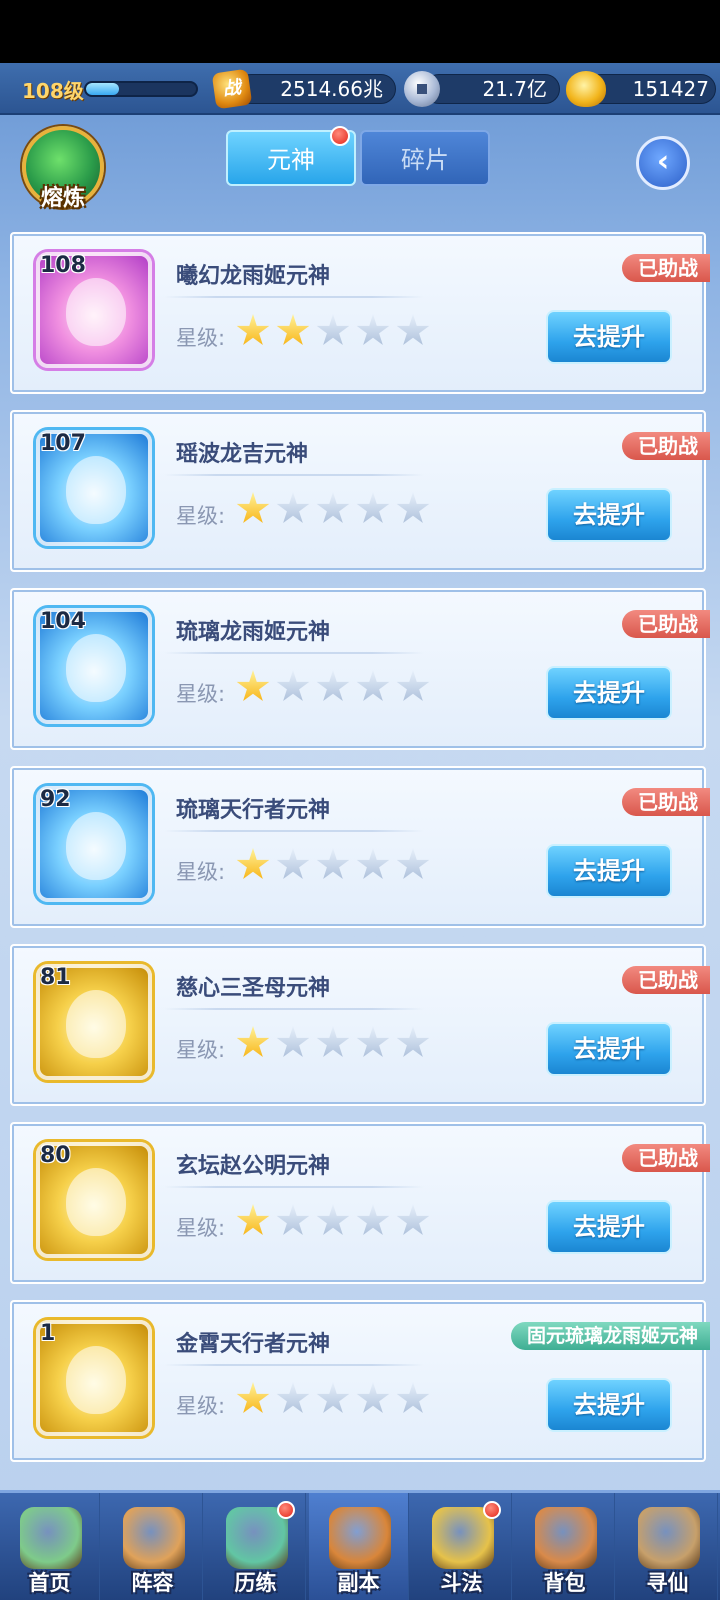 The height and width of the screenshot is (1600, 720). What do you see at coordinates (566, 1538) in the screenshot?
I see `backpack-bag-icon` at bounding box center [566, 1538].